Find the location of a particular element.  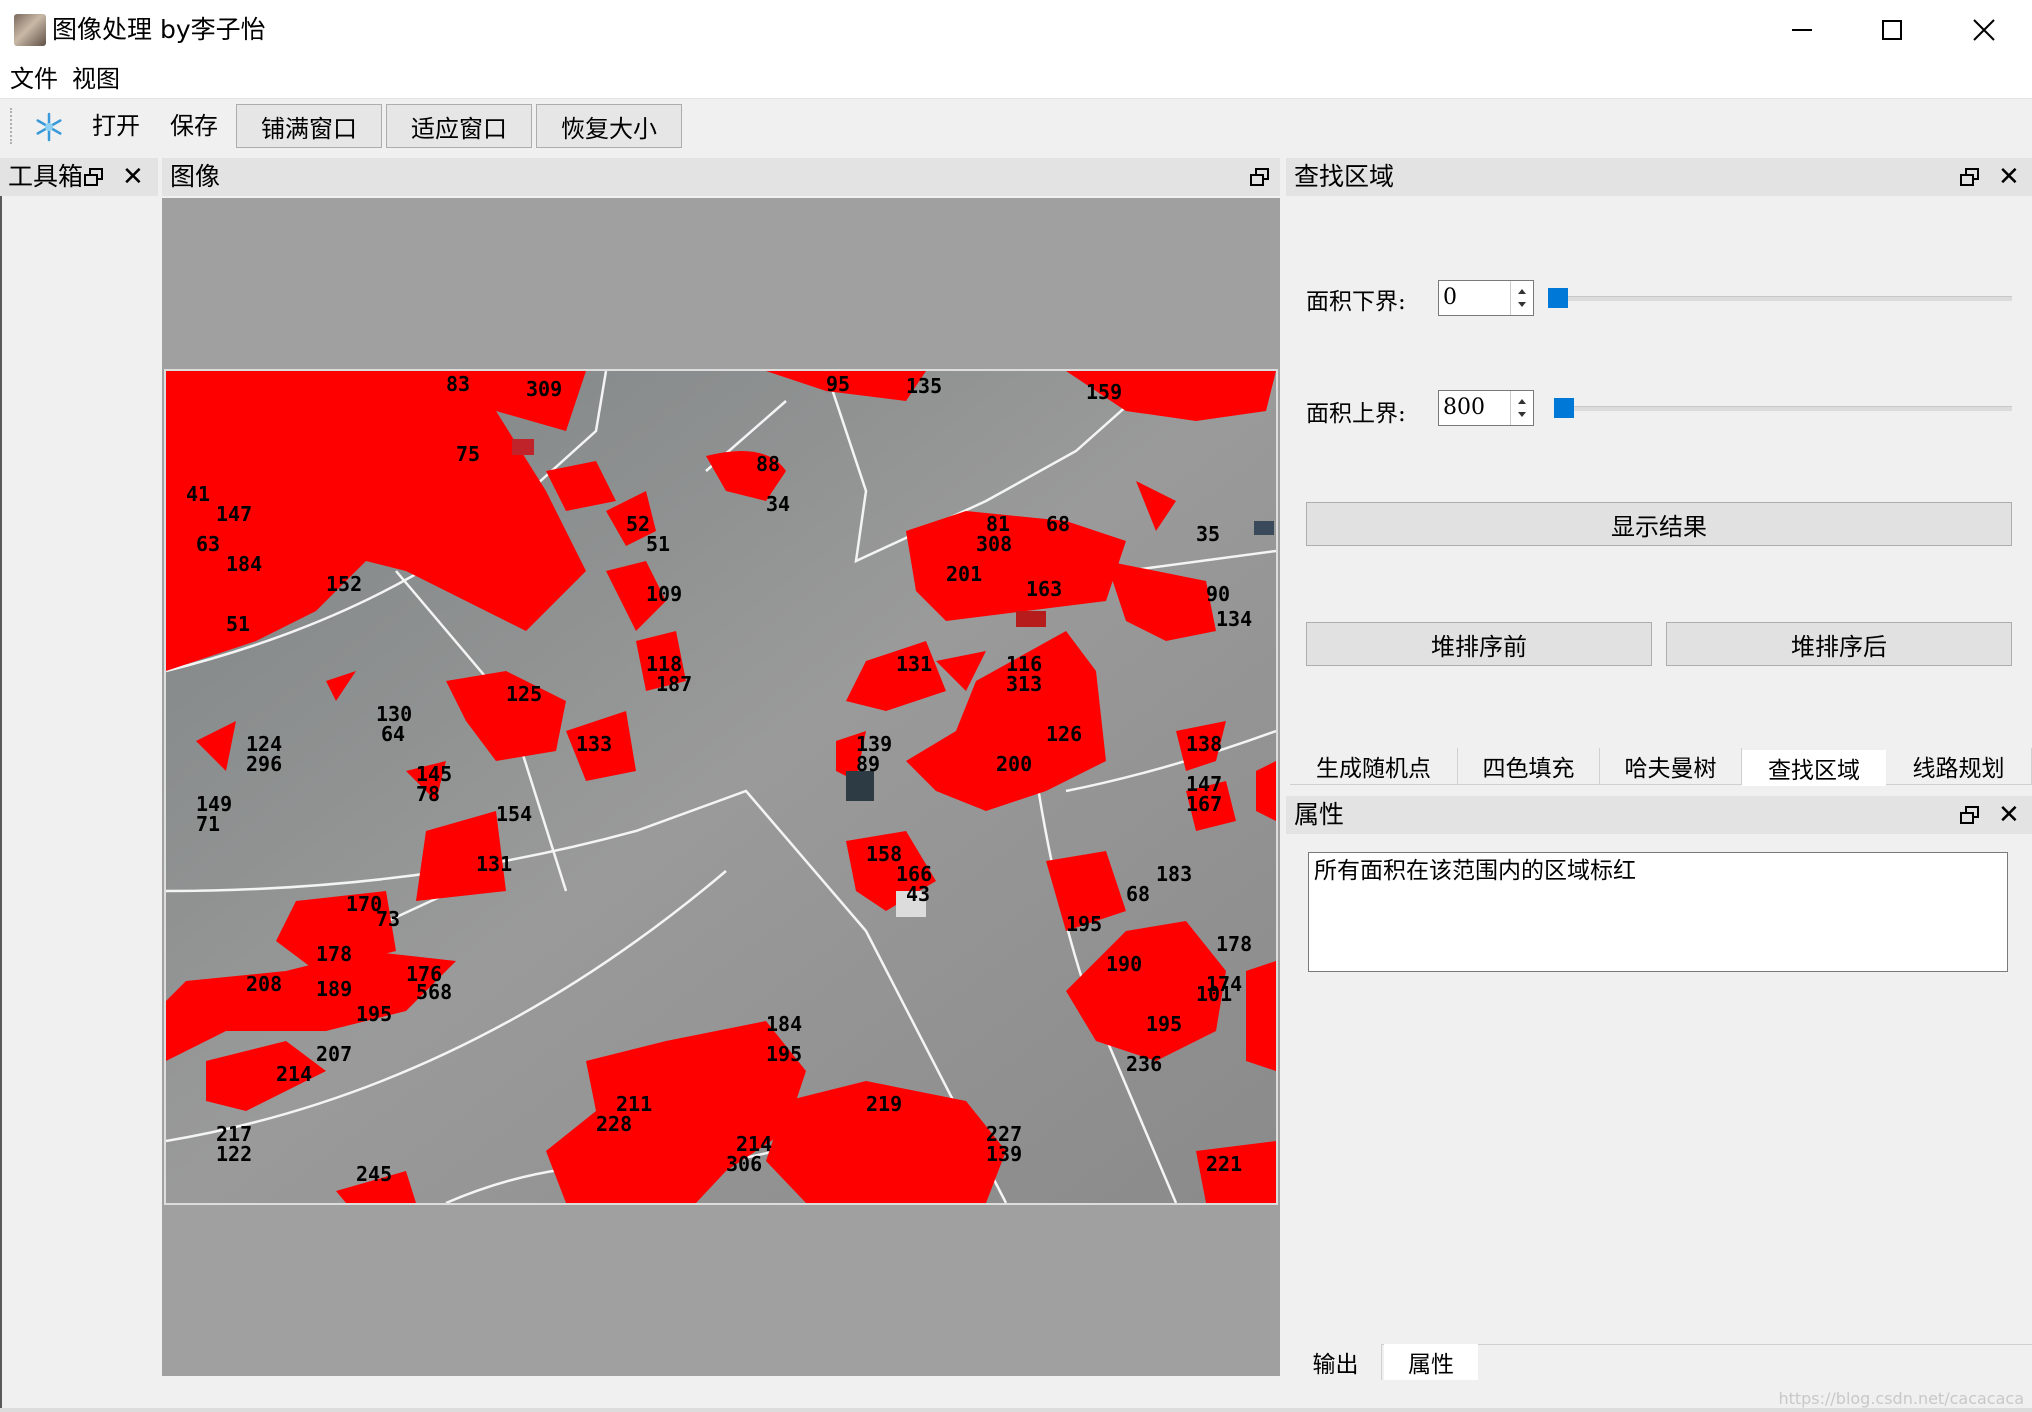

tab-random-points: 生成随机点 is located at coordinates (1374, 766).